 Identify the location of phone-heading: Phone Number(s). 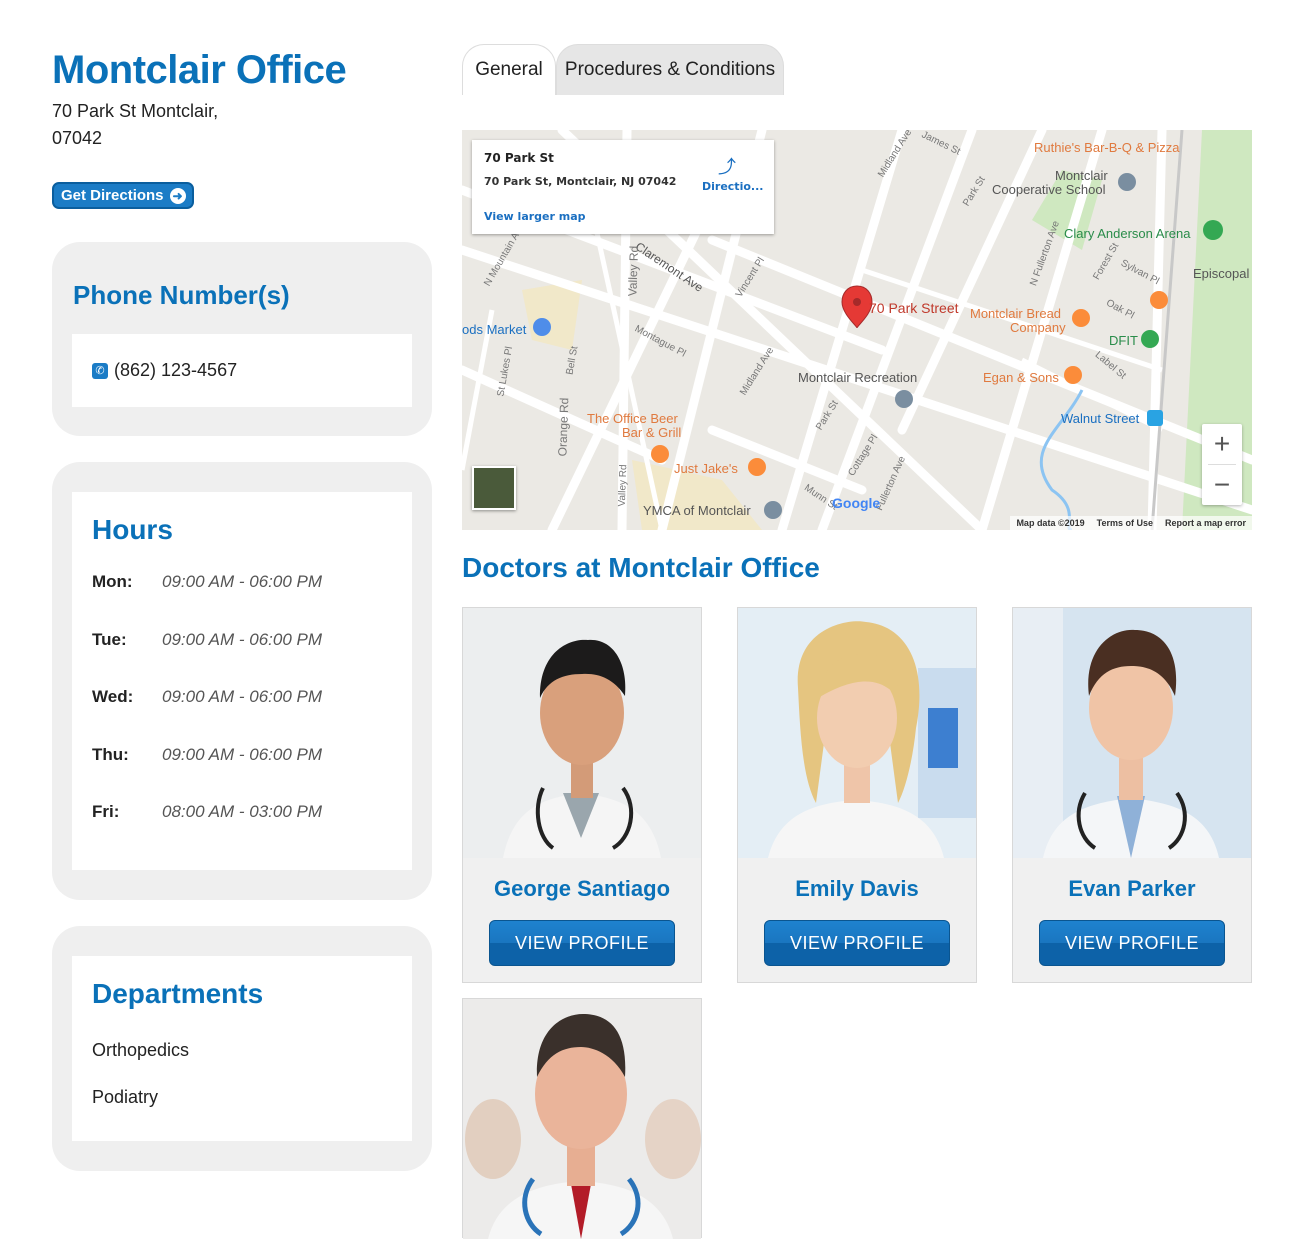
(181, 295).